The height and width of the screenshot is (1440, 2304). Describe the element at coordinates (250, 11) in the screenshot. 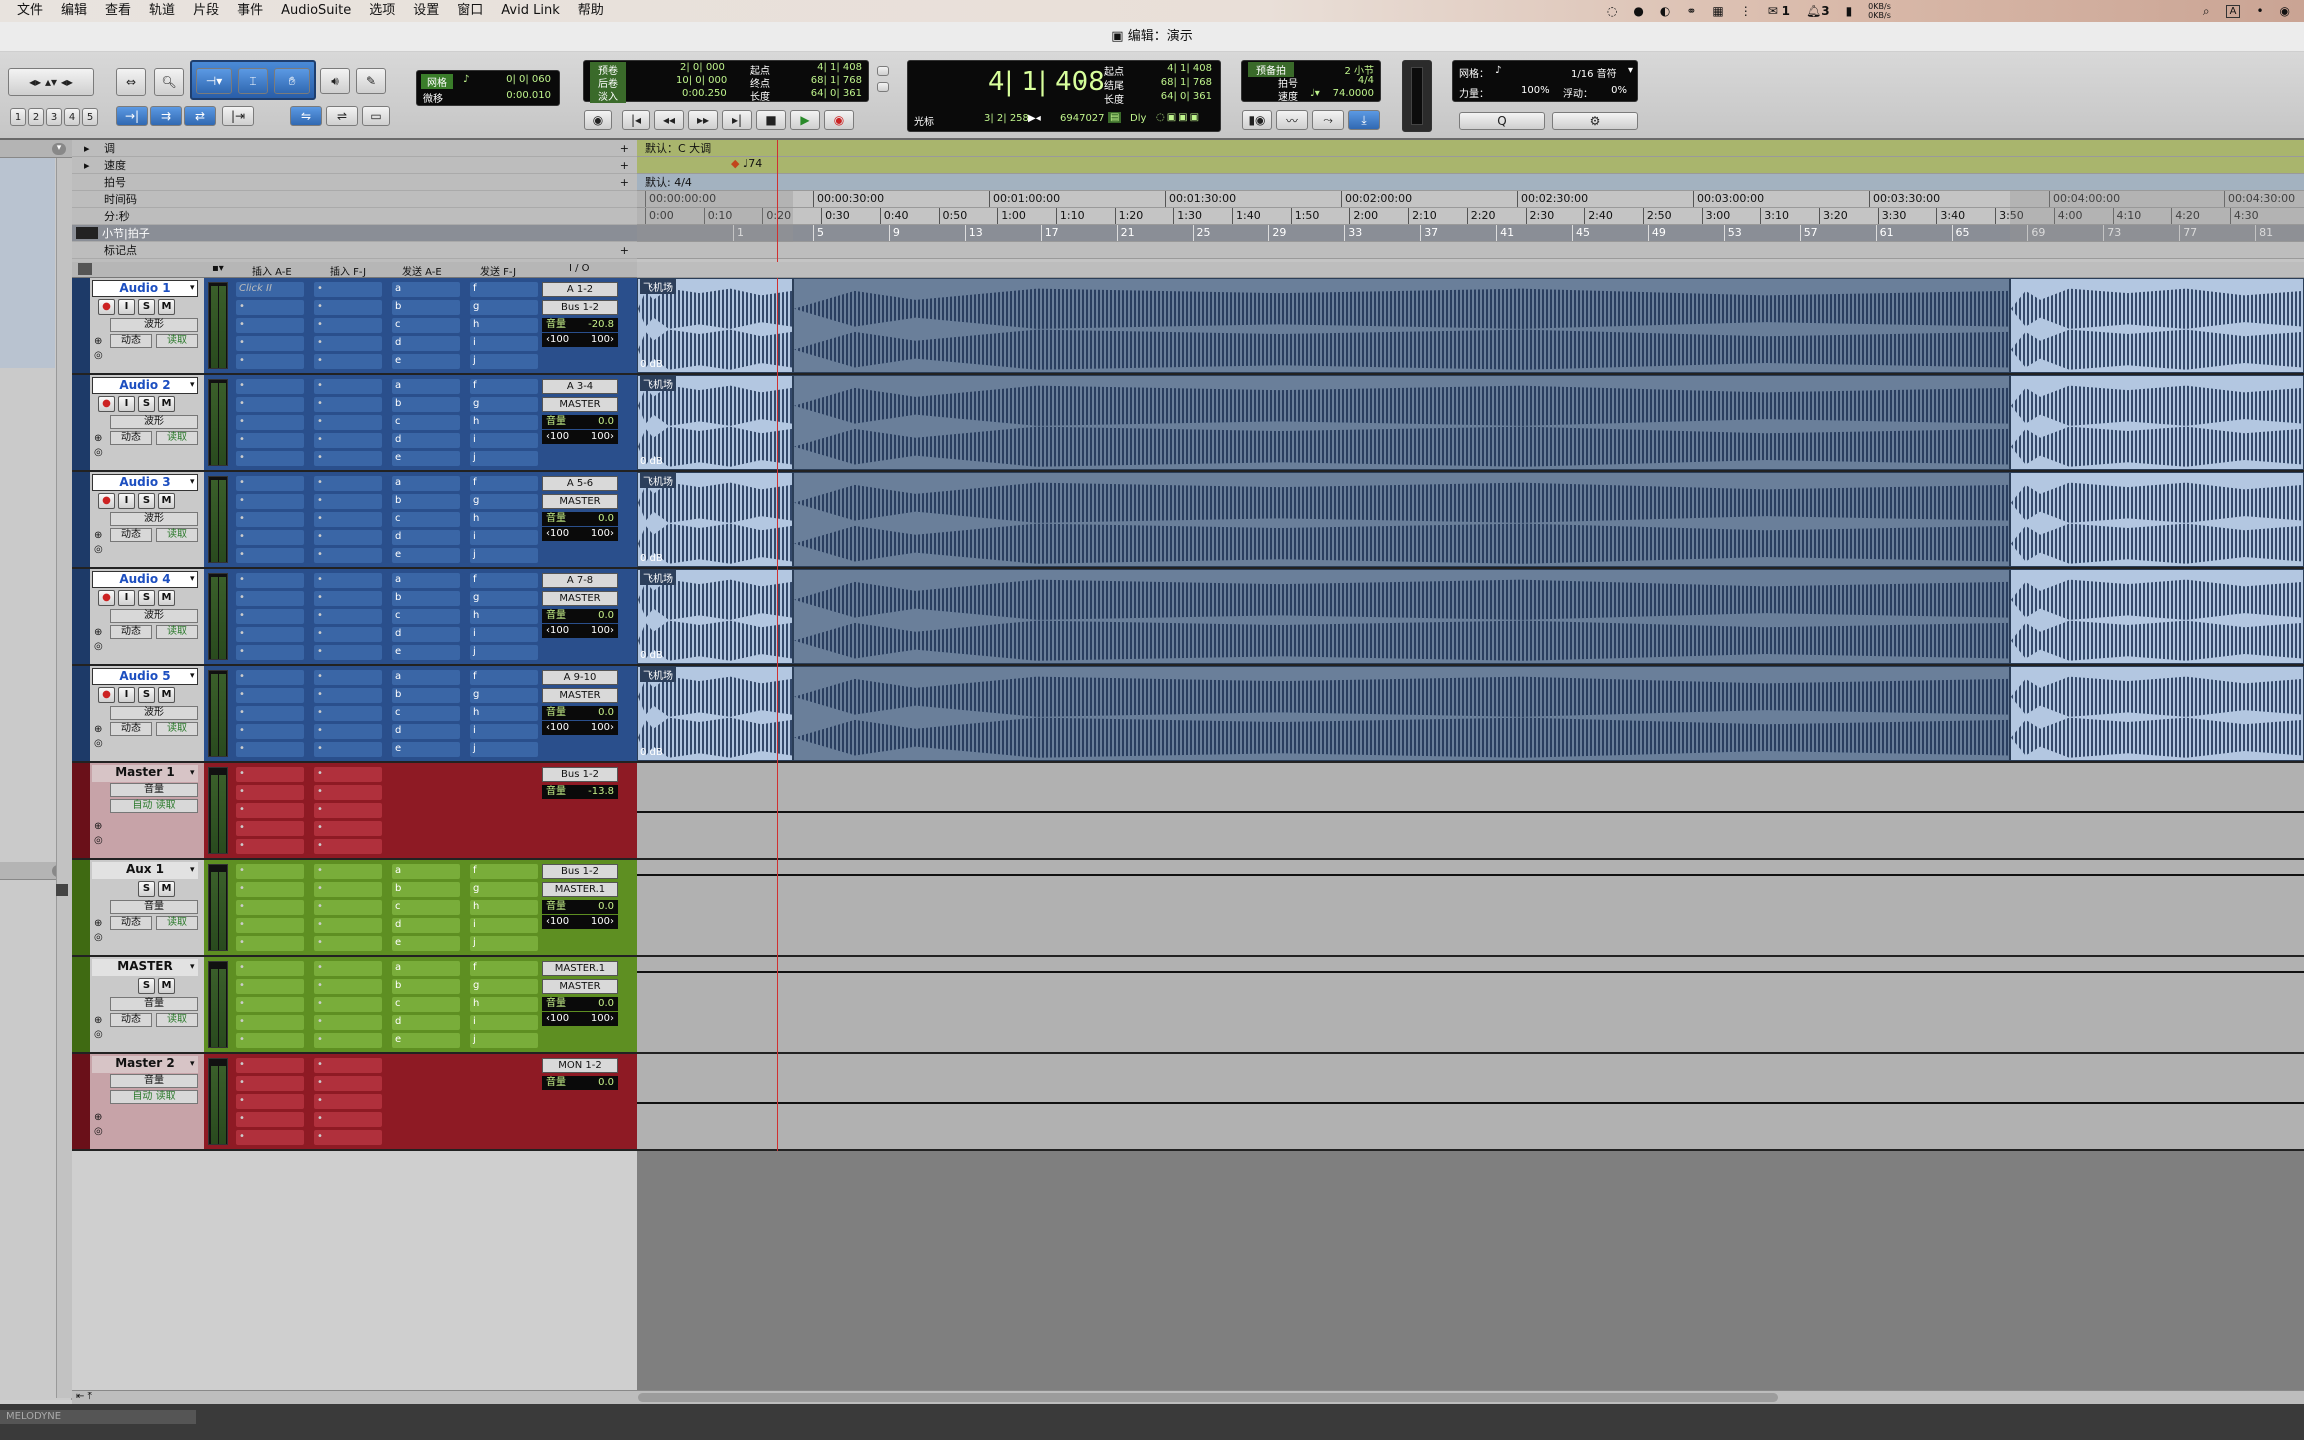

I see `menu-event: 事件` at that location.